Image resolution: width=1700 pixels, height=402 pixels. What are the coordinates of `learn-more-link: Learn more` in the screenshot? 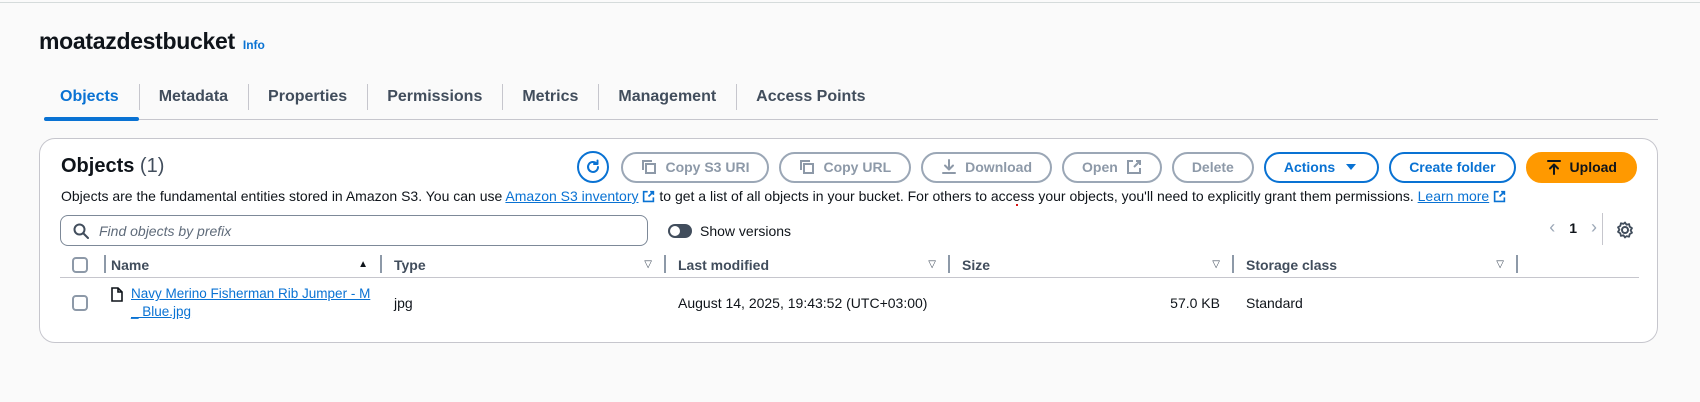 It's located at (1462, 196).